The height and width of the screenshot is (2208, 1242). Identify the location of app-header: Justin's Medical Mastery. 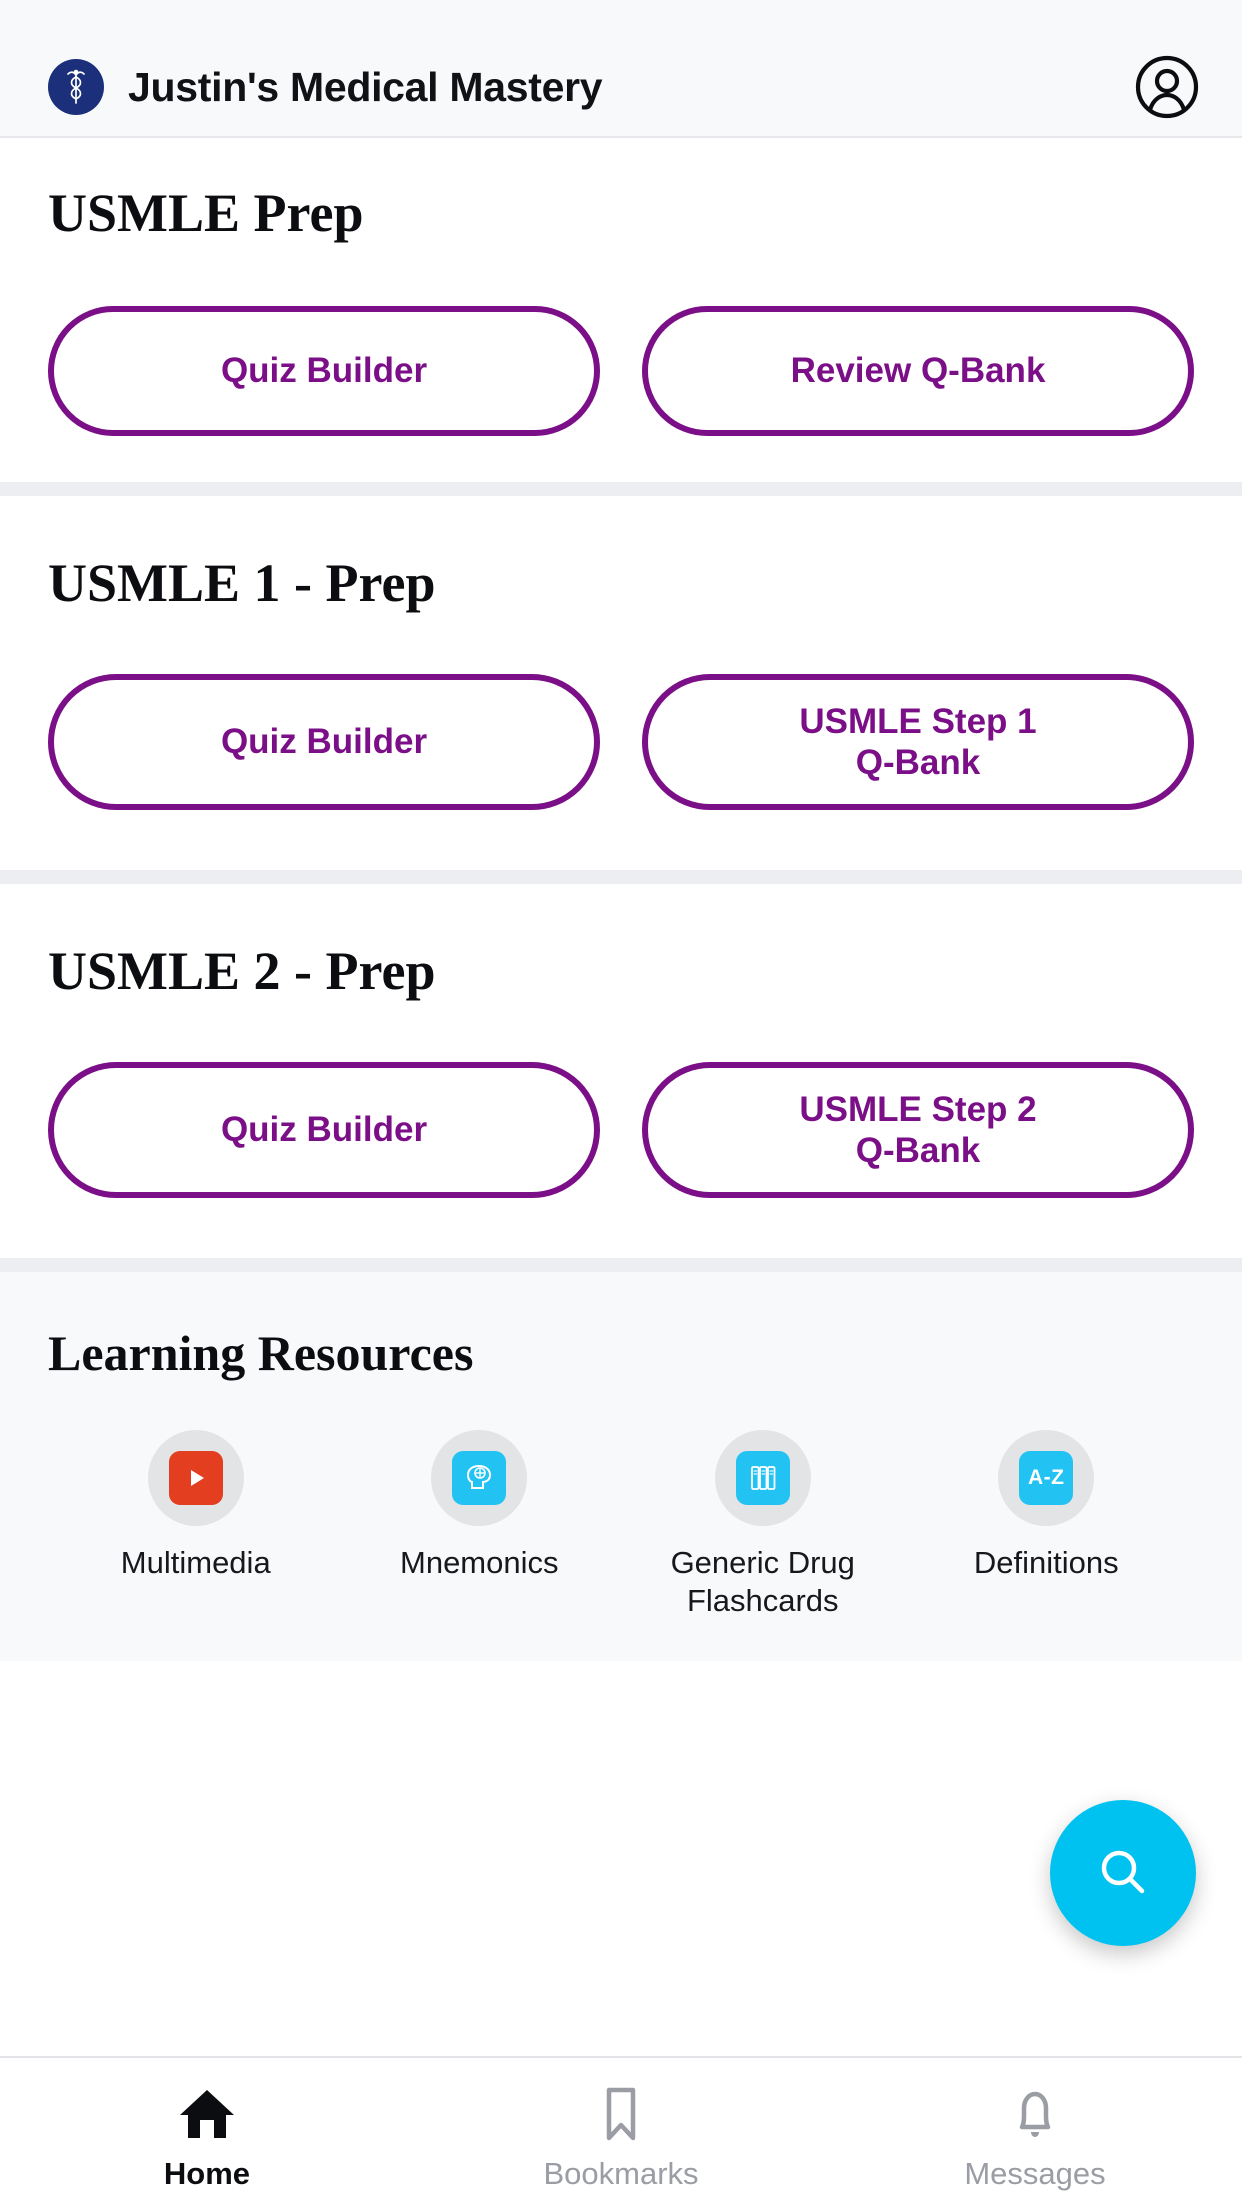
(621, 88).